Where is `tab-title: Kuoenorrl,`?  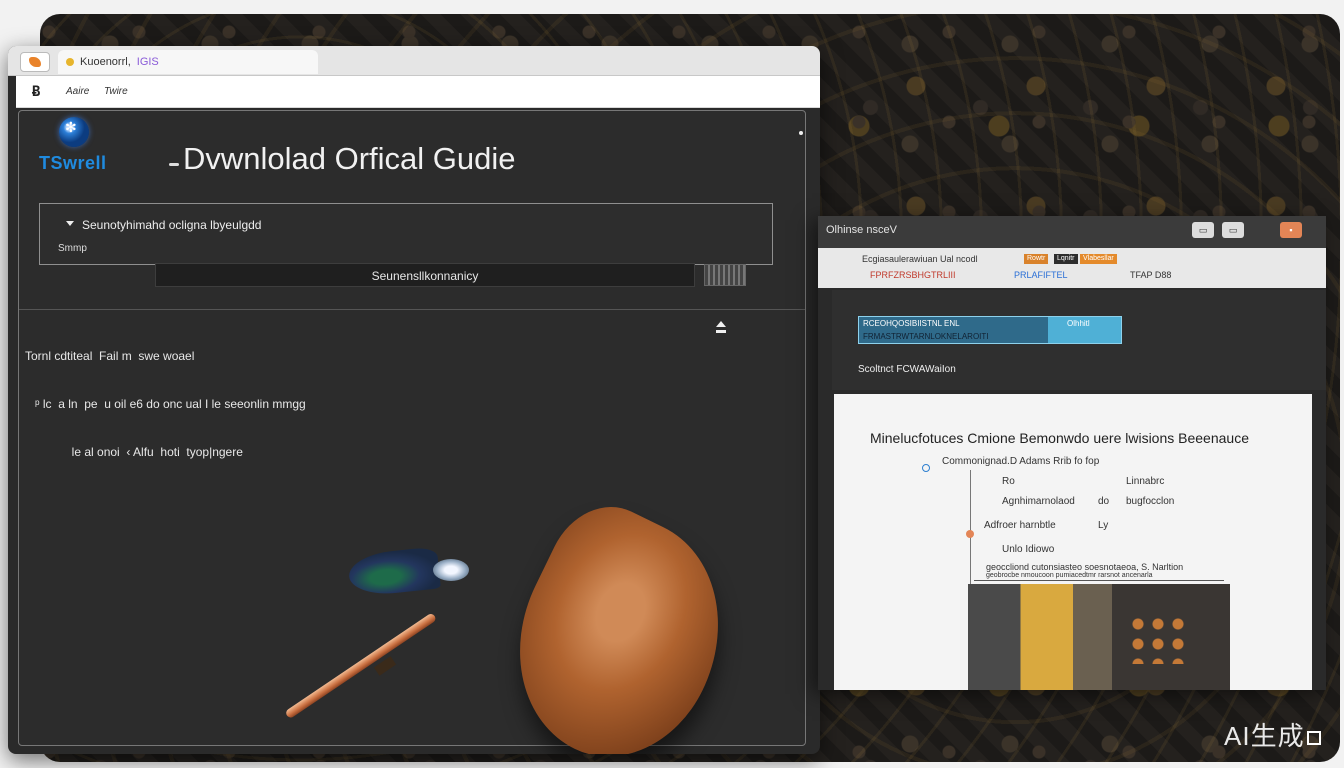
tab-title: Kuoenorrl, is located at coordinates (105, 62).